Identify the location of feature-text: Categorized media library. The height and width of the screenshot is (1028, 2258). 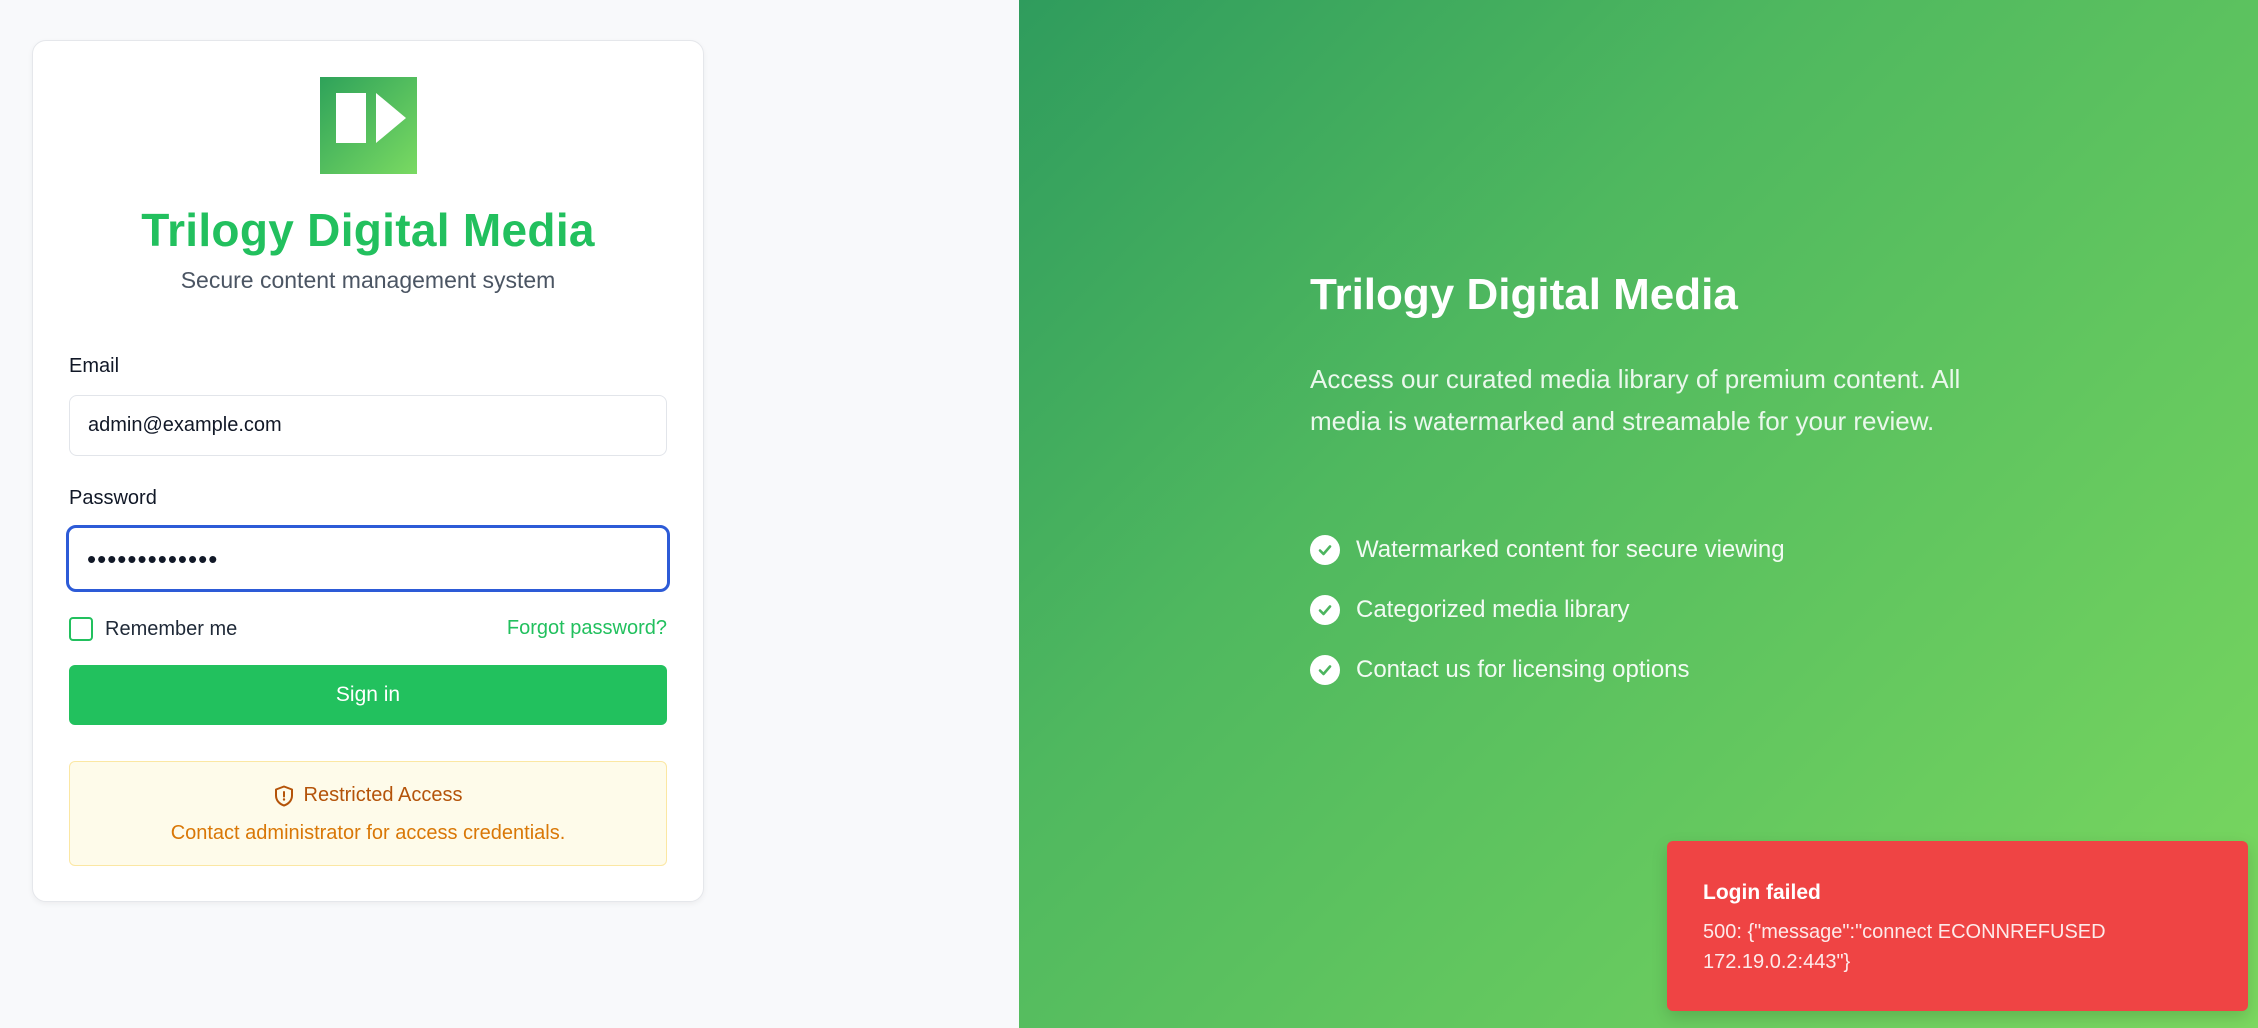
(1493, 609).